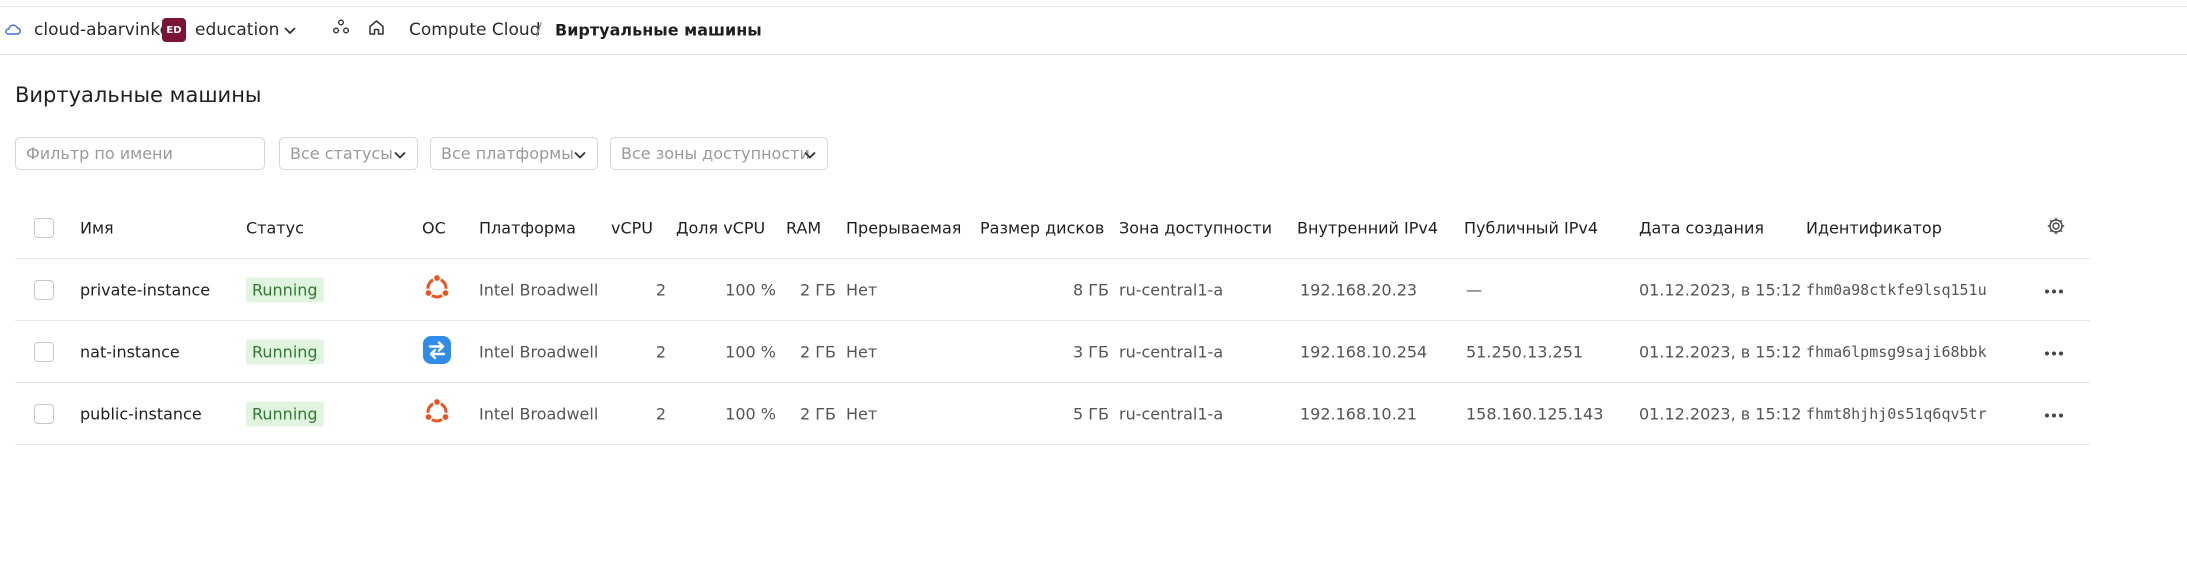 This screenshot has height=587, width=2187. Describe the element at coordinates (1091, 351) in the screenshot. I see `disk-size-value: 3 ГБ` at that location.